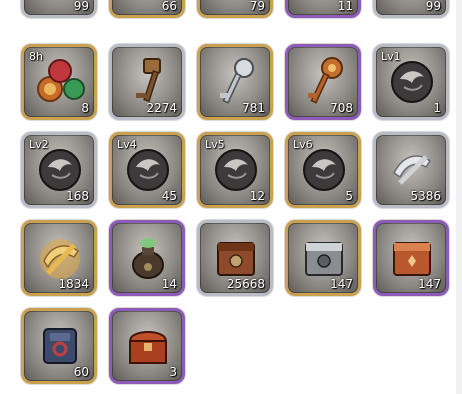  What do you see at coordinates (245, 284) in the screenshot?
I see `item-count: 25668` at bounding box center [245, 284].